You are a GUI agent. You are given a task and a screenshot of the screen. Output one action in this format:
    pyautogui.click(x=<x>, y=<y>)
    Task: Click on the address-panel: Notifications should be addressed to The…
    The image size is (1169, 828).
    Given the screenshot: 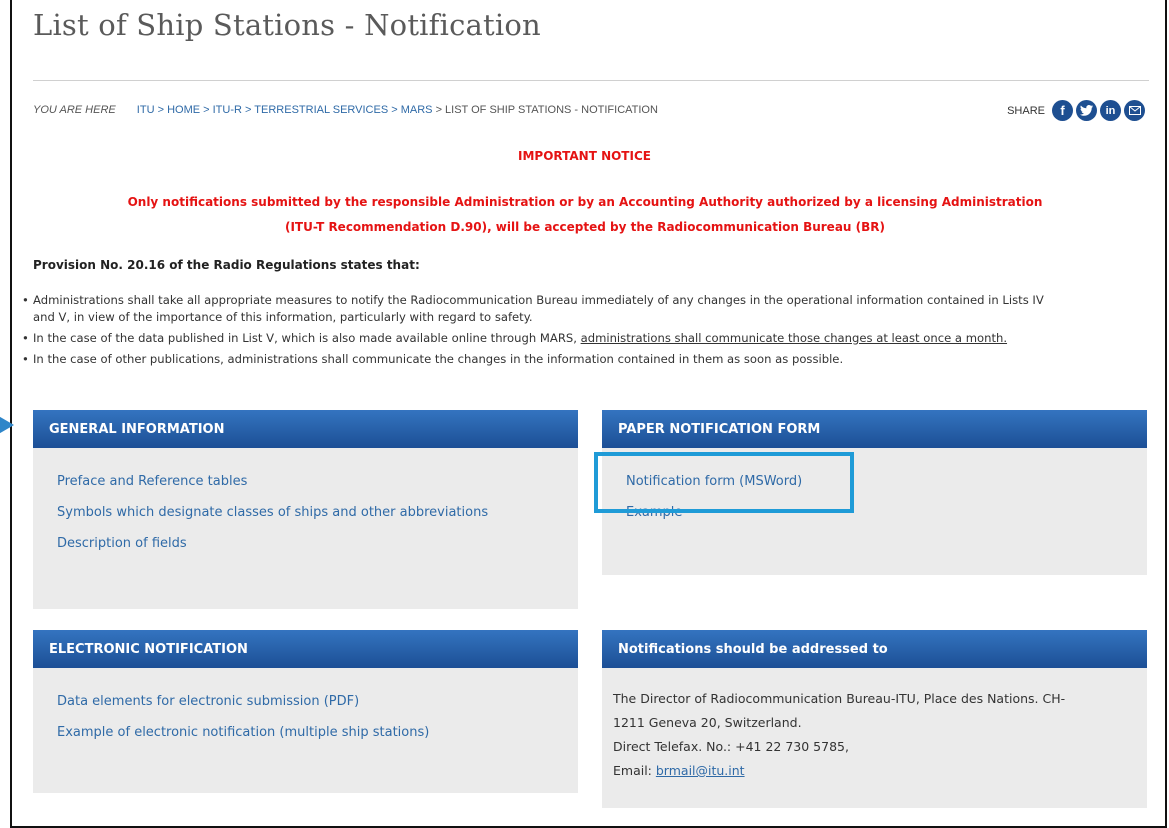 What is the action you would take?
    pyautogui.click(x=874, y=719)
    